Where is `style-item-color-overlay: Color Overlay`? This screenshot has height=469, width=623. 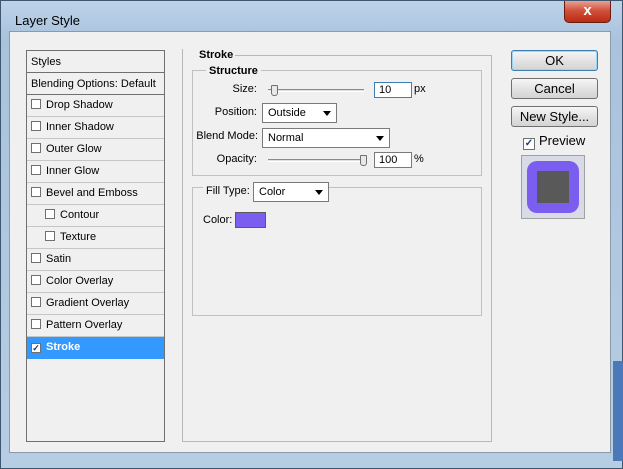 style-item-color-overlay: Color Overlay is located at coordinates (95, 282).